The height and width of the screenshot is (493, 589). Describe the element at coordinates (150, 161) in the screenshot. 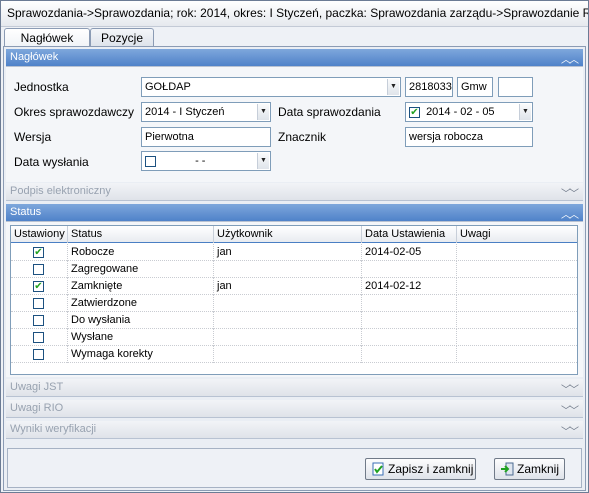

I see `data-wyslania-checkbox` at that location.